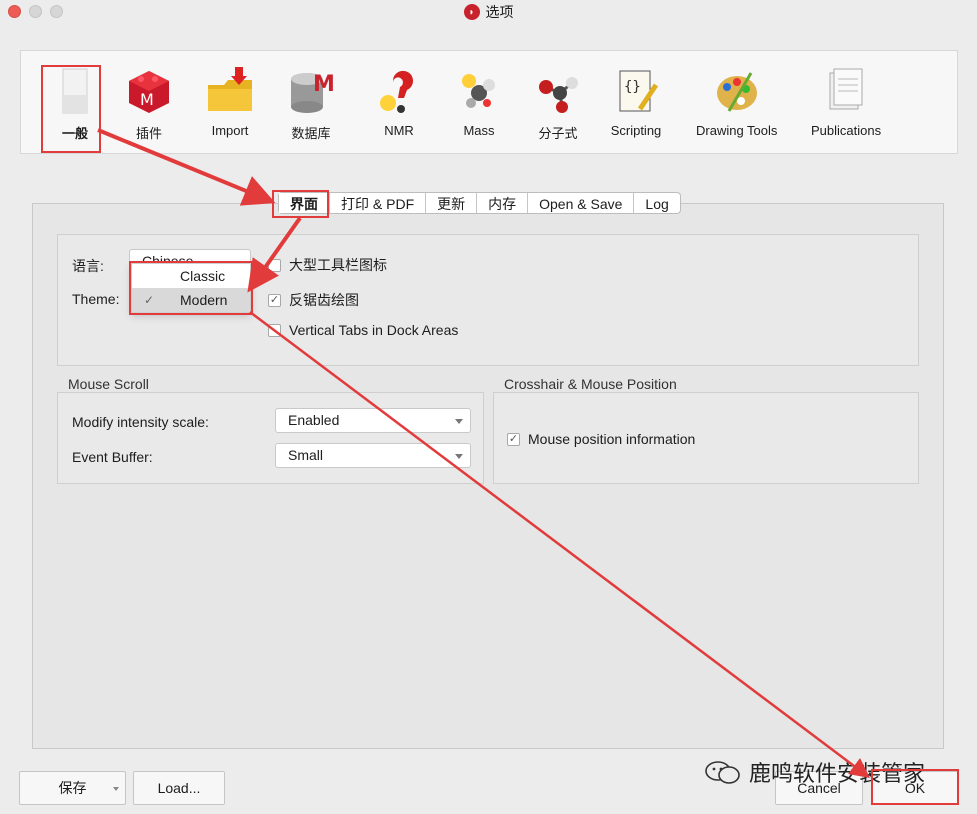 The height and width of the screenshot is (814, 977). I want to click on title-bar: ◗ 选项, so click(488, 12).